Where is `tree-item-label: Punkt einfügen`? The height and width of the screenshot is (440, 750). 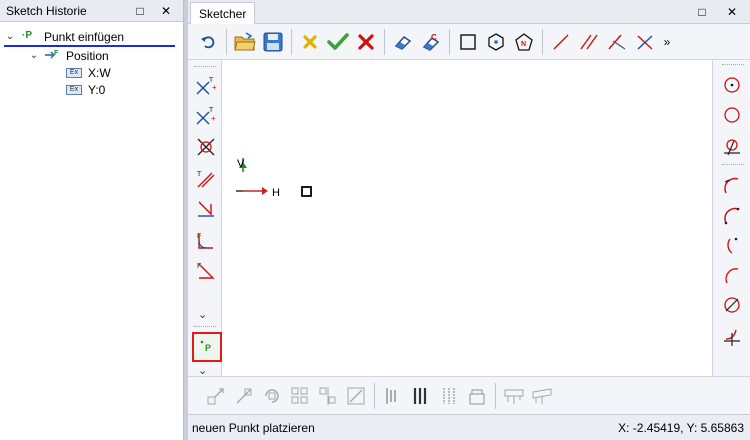 tree-item-label: Punkt einfügen is located at coordinates (84, 36).